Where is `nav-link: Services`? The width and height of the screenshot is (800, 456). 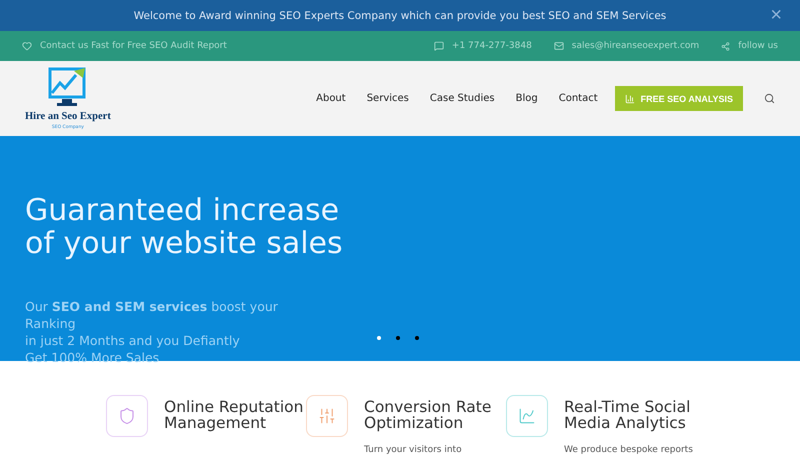
nav-link: Services is located at coordinates (387, 98).